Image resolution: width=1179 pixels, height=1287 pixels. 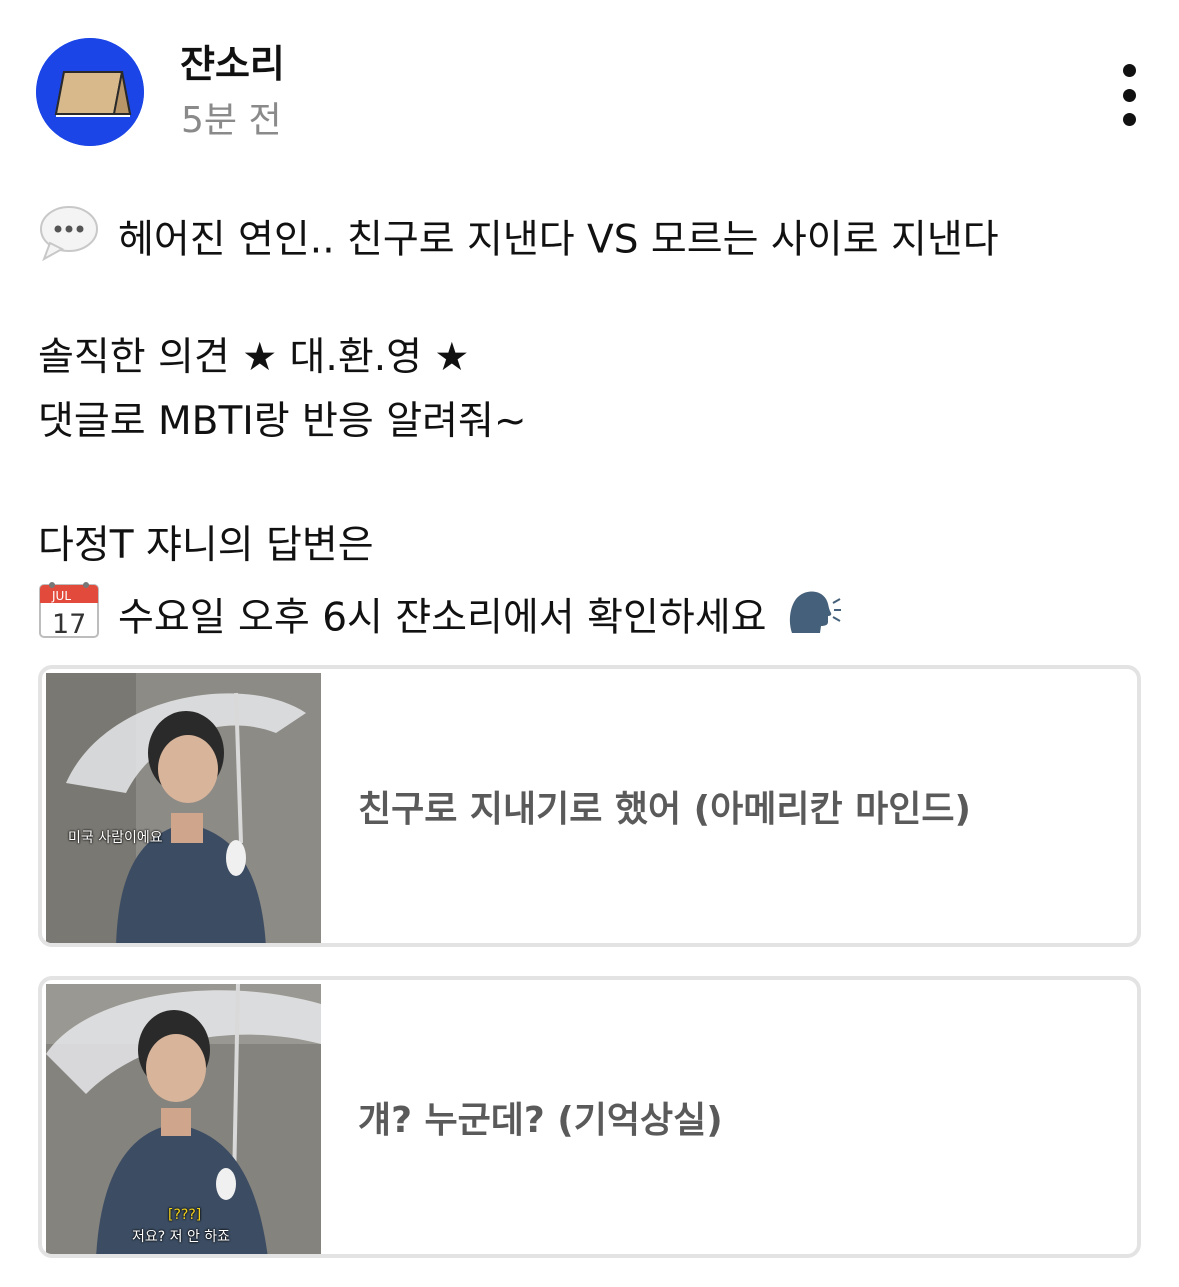 I want to click on post-timestamp: 5분 전, so click(x=231, y=120).